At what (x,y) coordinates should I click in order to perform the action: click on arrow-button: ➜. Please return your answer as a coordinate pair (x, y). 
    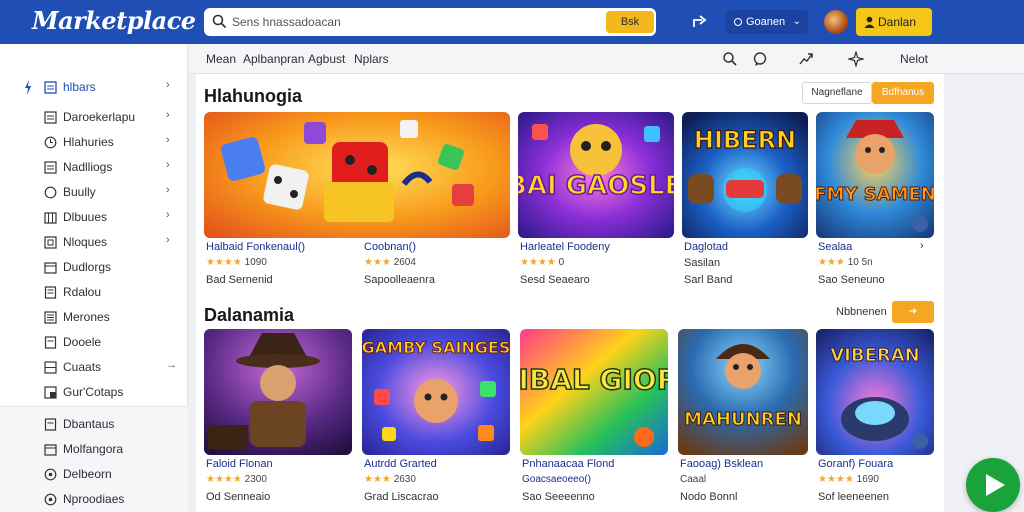
    Looking at the image, I should click on (913, 312).